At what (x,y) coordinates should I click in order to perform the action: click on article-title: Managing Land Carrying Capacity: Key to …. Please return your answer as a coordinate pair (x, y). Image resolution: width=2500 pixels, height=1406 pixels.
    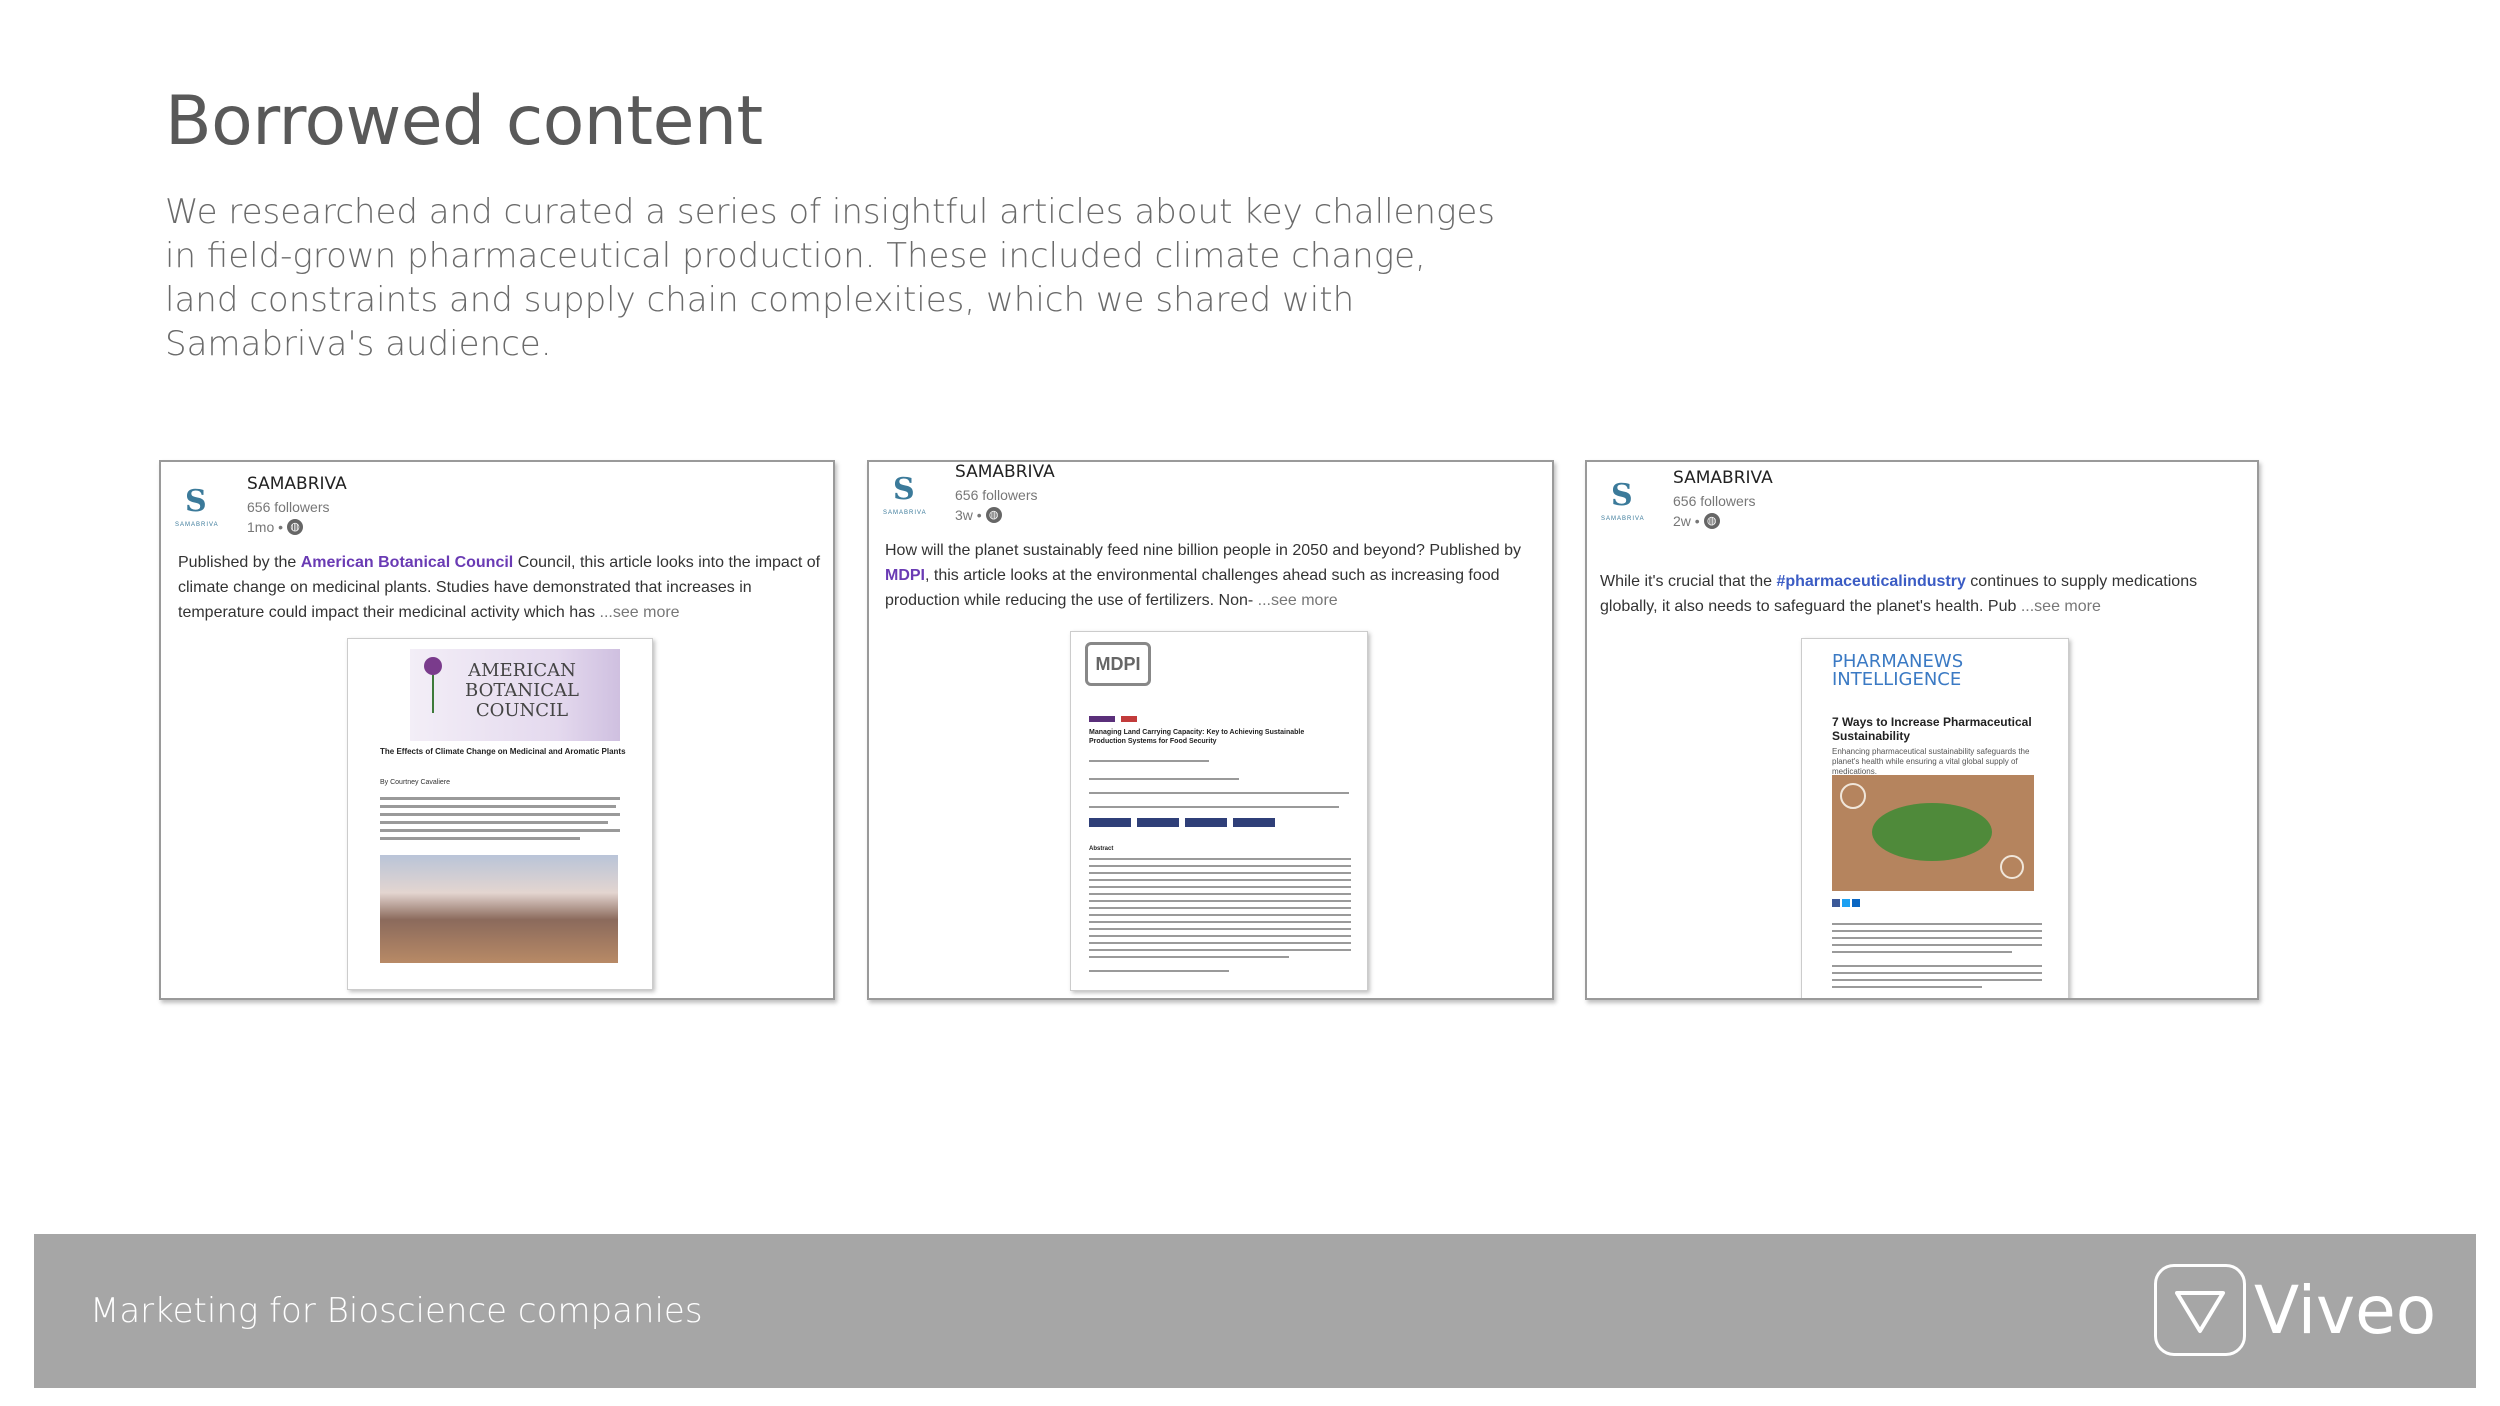
    Looking at the image, I should click on (1197, 737).